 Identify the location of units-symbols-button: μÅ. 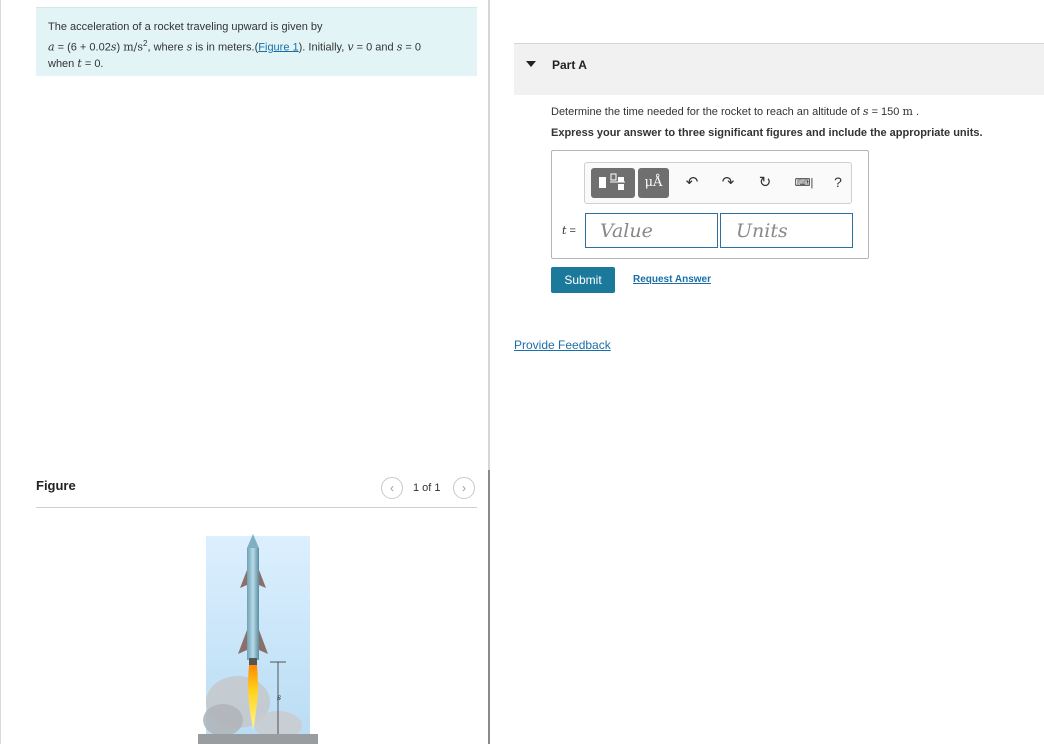
(653, 183).